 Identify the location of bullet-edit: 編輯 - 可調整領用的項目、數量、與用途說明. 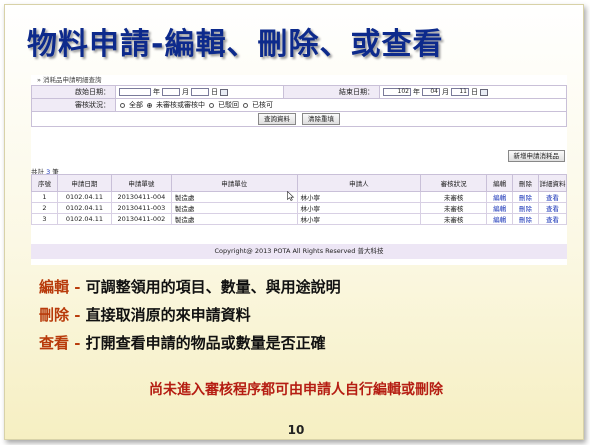
(190, 287).